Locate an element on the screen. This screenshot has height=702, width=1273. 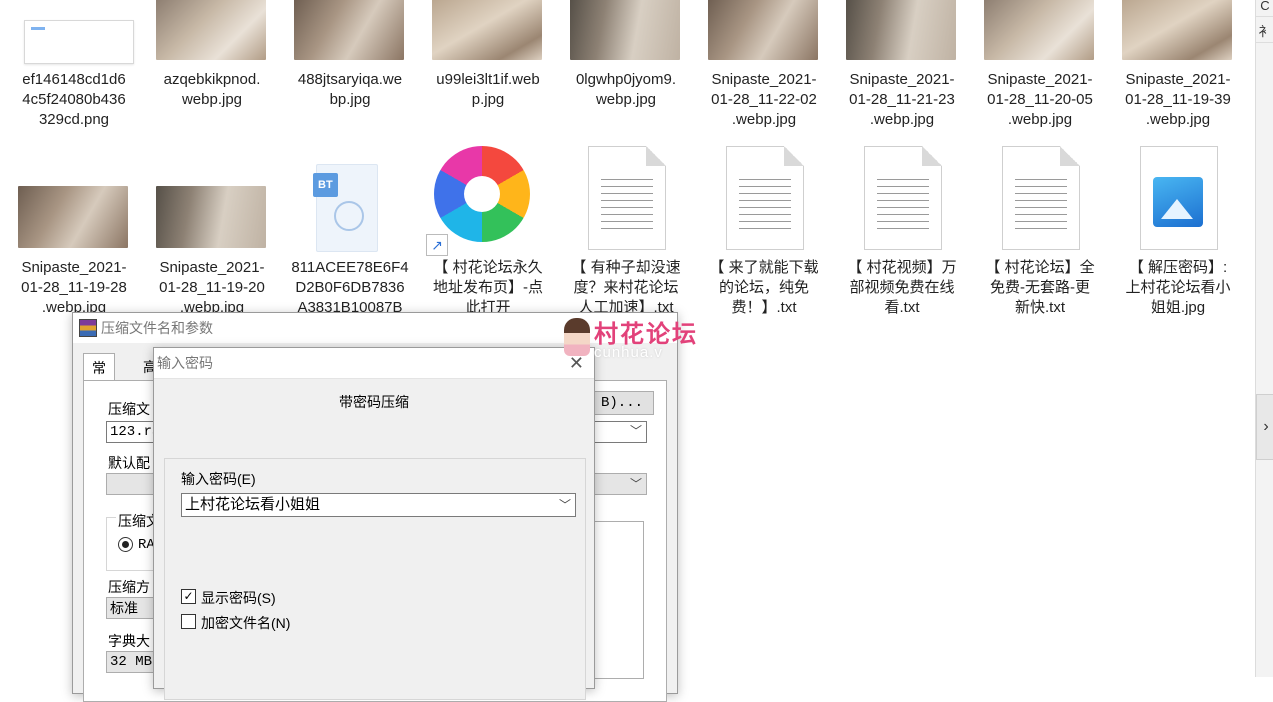
file-item: ↗ 【 村花论坛永久 地址发布页】-点 此打开 is located at coordinates (488, 228).